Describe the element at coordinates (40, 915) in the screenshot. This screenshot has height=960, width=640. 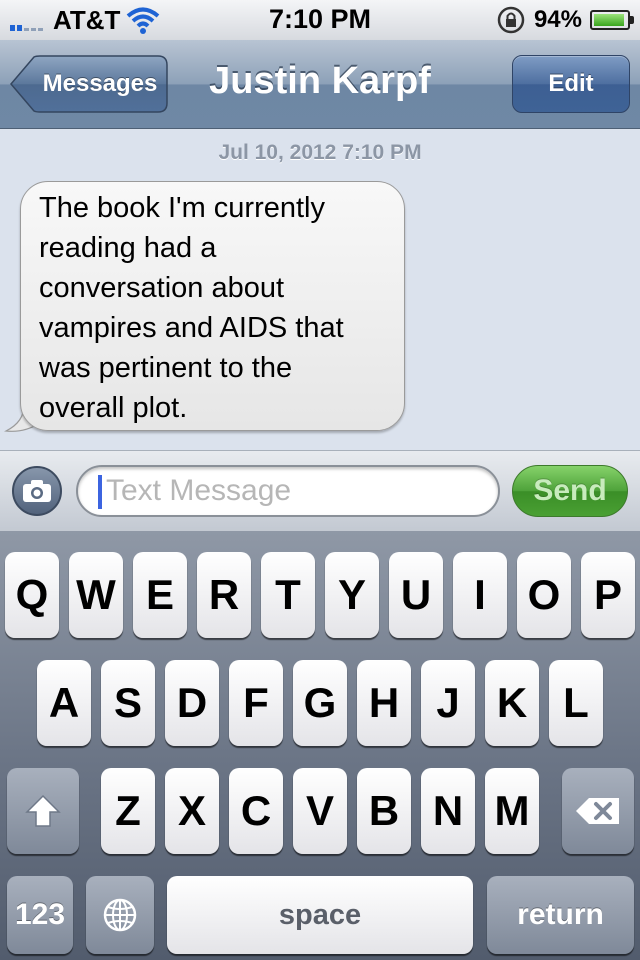
I see `numbers-key: 123` at that location.